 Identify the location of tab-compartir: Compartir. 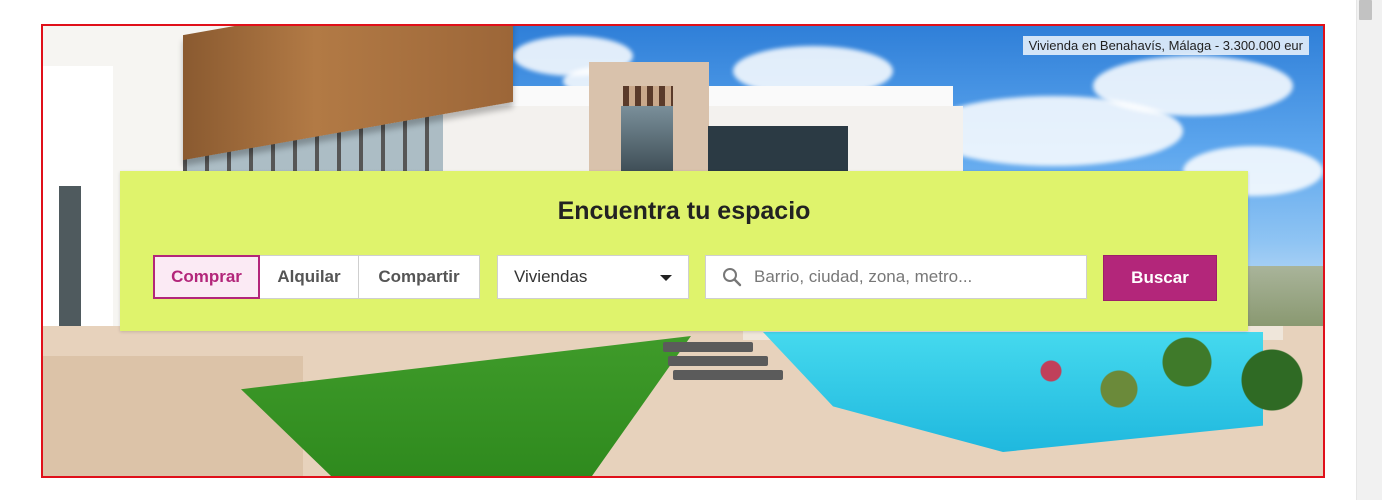
(419, 277).